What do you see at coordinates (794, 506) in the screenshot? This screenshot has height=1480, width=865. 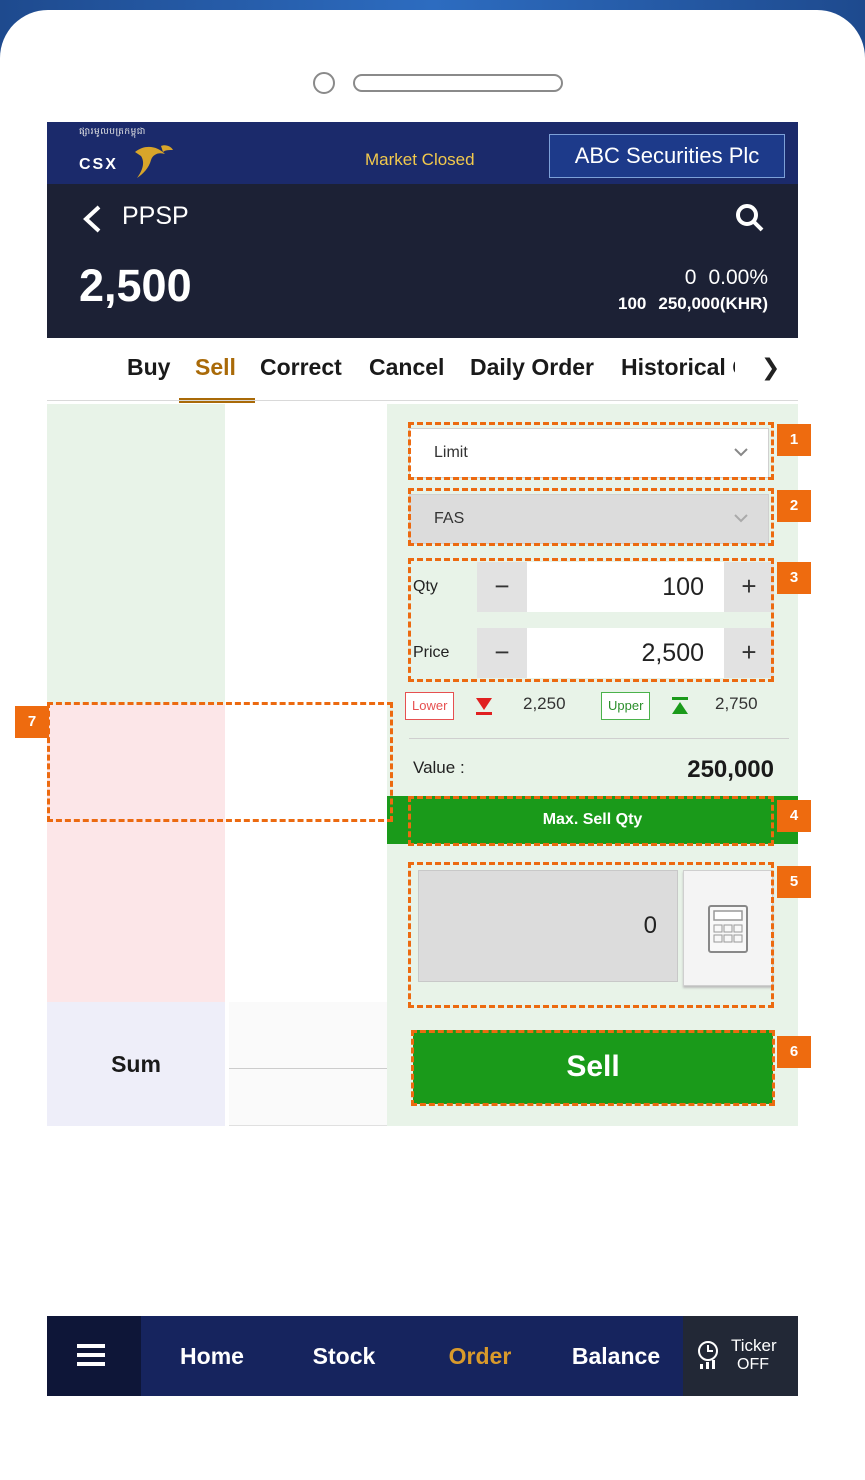 I see `annotation-number-2: 2` at bounding box center [794, 506].